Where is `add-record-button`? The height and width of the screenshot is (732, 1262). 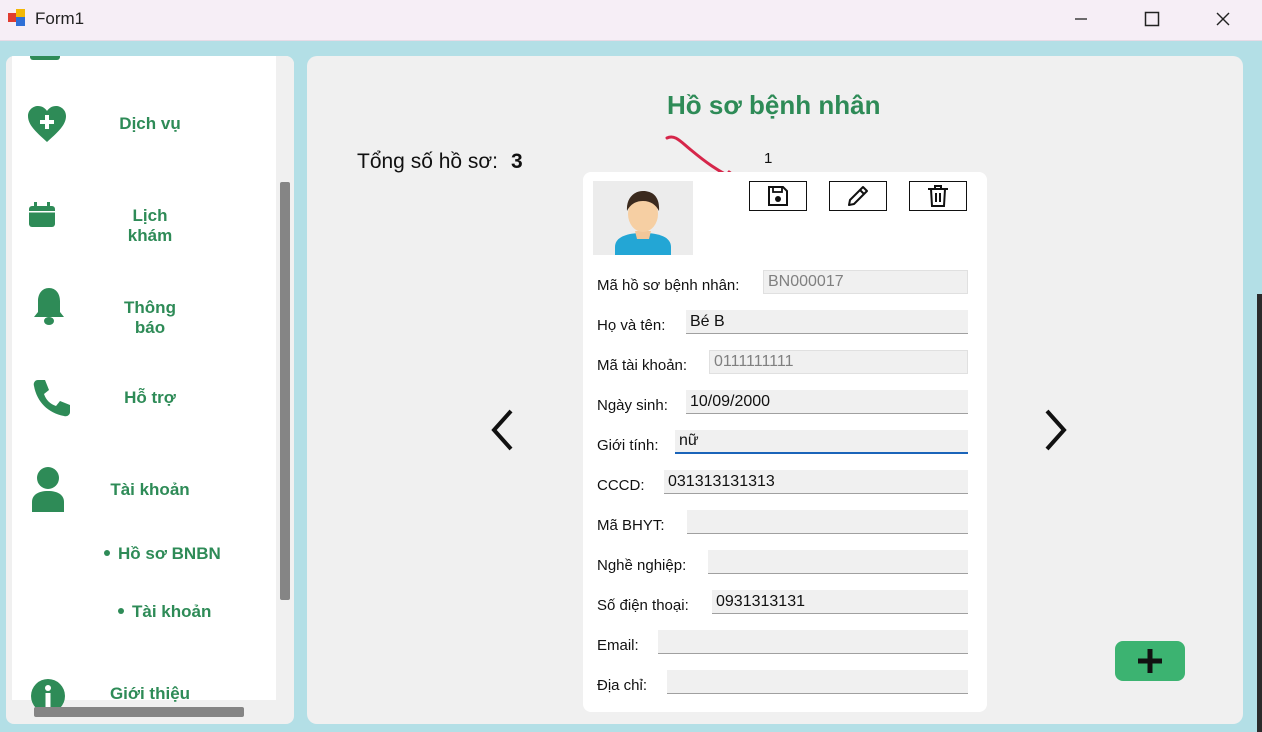 add-record-button is located at coordinates (1150, 661).